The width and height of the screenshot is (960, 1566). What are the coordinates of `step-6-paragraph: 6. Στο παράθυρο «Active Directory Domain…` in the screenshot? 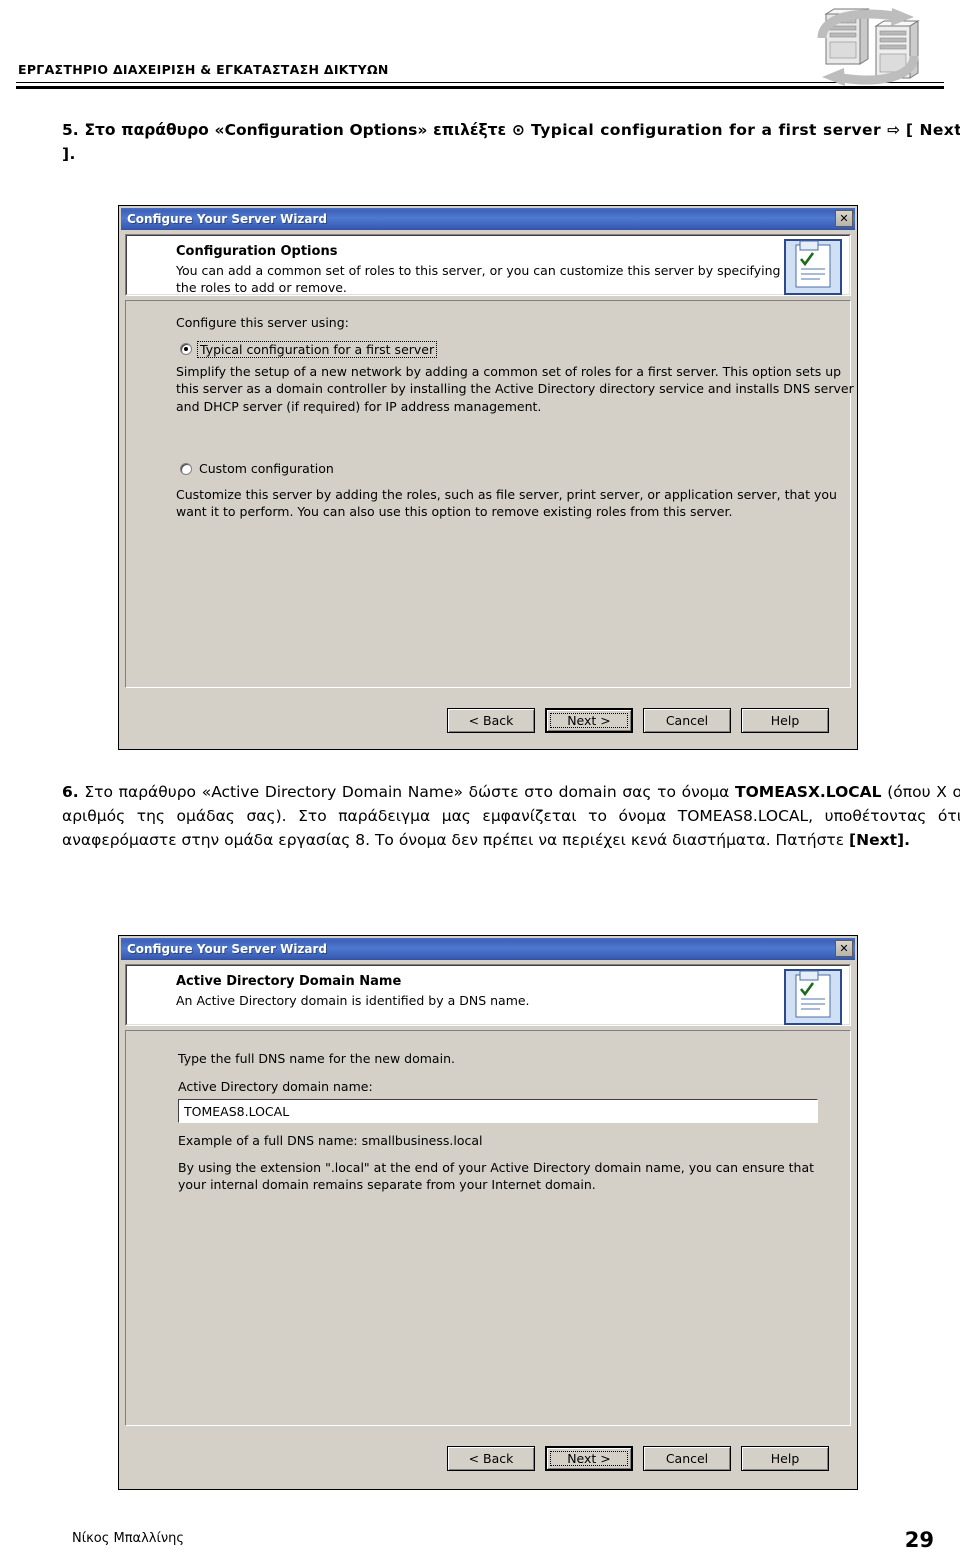 It's located at (511, 816).